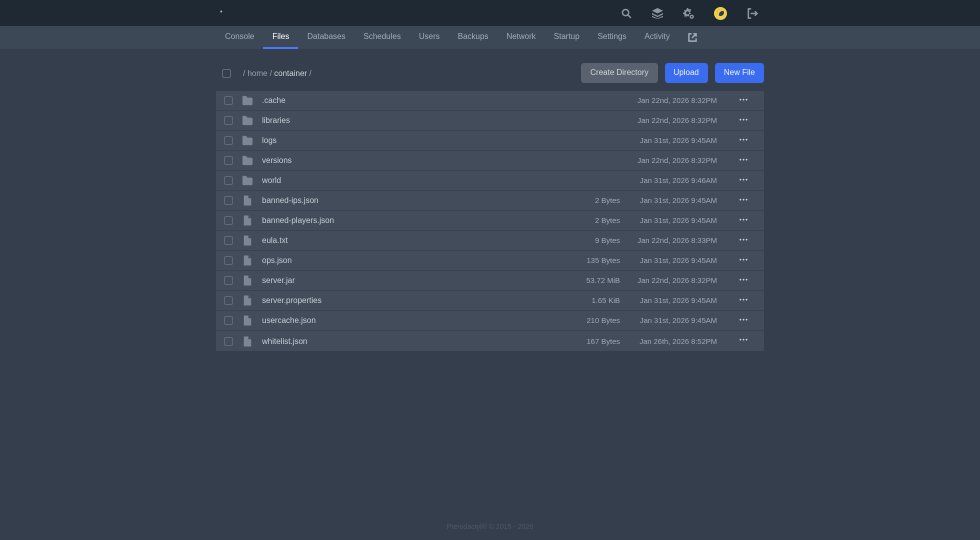 This screenshot has height=540, width=980. What do you see at coordinates (277, 160) in the screenshot?
I see `file-name: versions` at bounding box center [277, 160].